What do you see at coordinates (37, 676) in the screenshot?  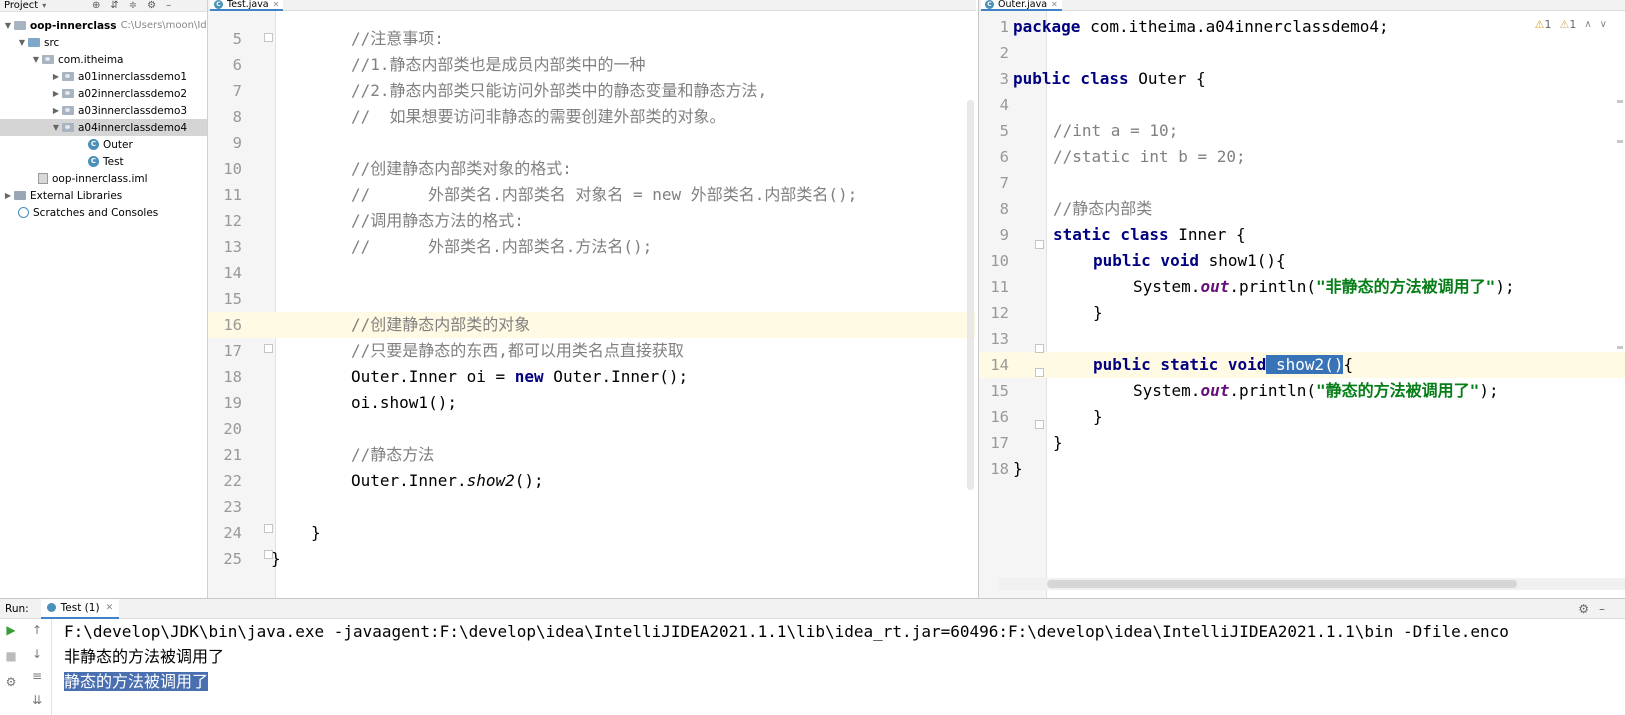 I see `soft-wrap-icon: ≡` at bounding box center [37, 676].